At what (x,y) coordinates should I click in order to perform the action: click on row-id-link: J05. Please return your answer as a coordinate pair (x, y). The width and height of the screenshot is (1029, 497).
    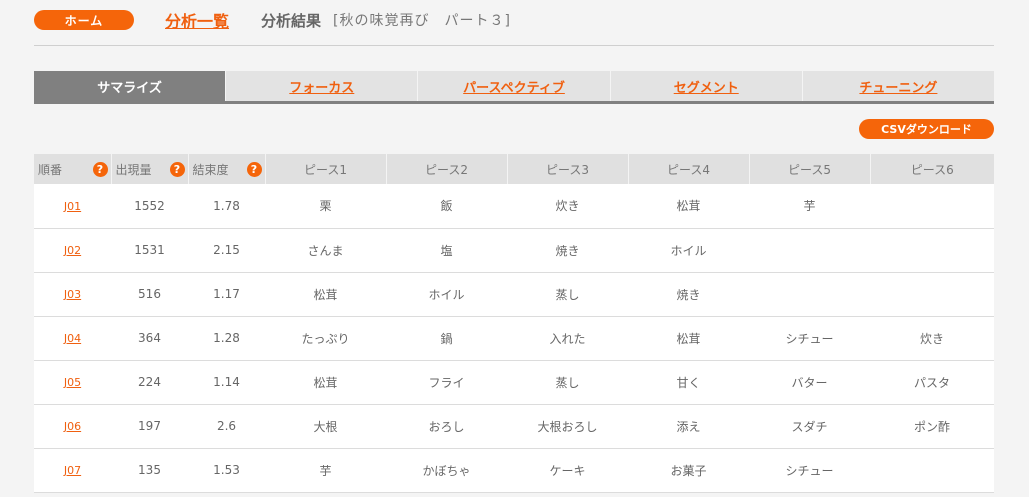
    Looking at the image, I should click on (72, 382).